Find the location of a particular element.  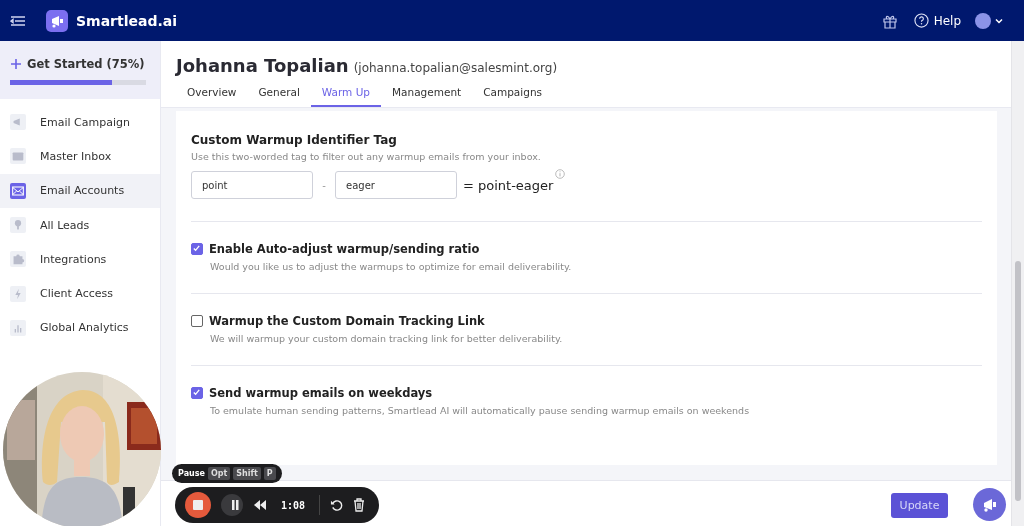

restart-icon is located at coordinates (337, 505).